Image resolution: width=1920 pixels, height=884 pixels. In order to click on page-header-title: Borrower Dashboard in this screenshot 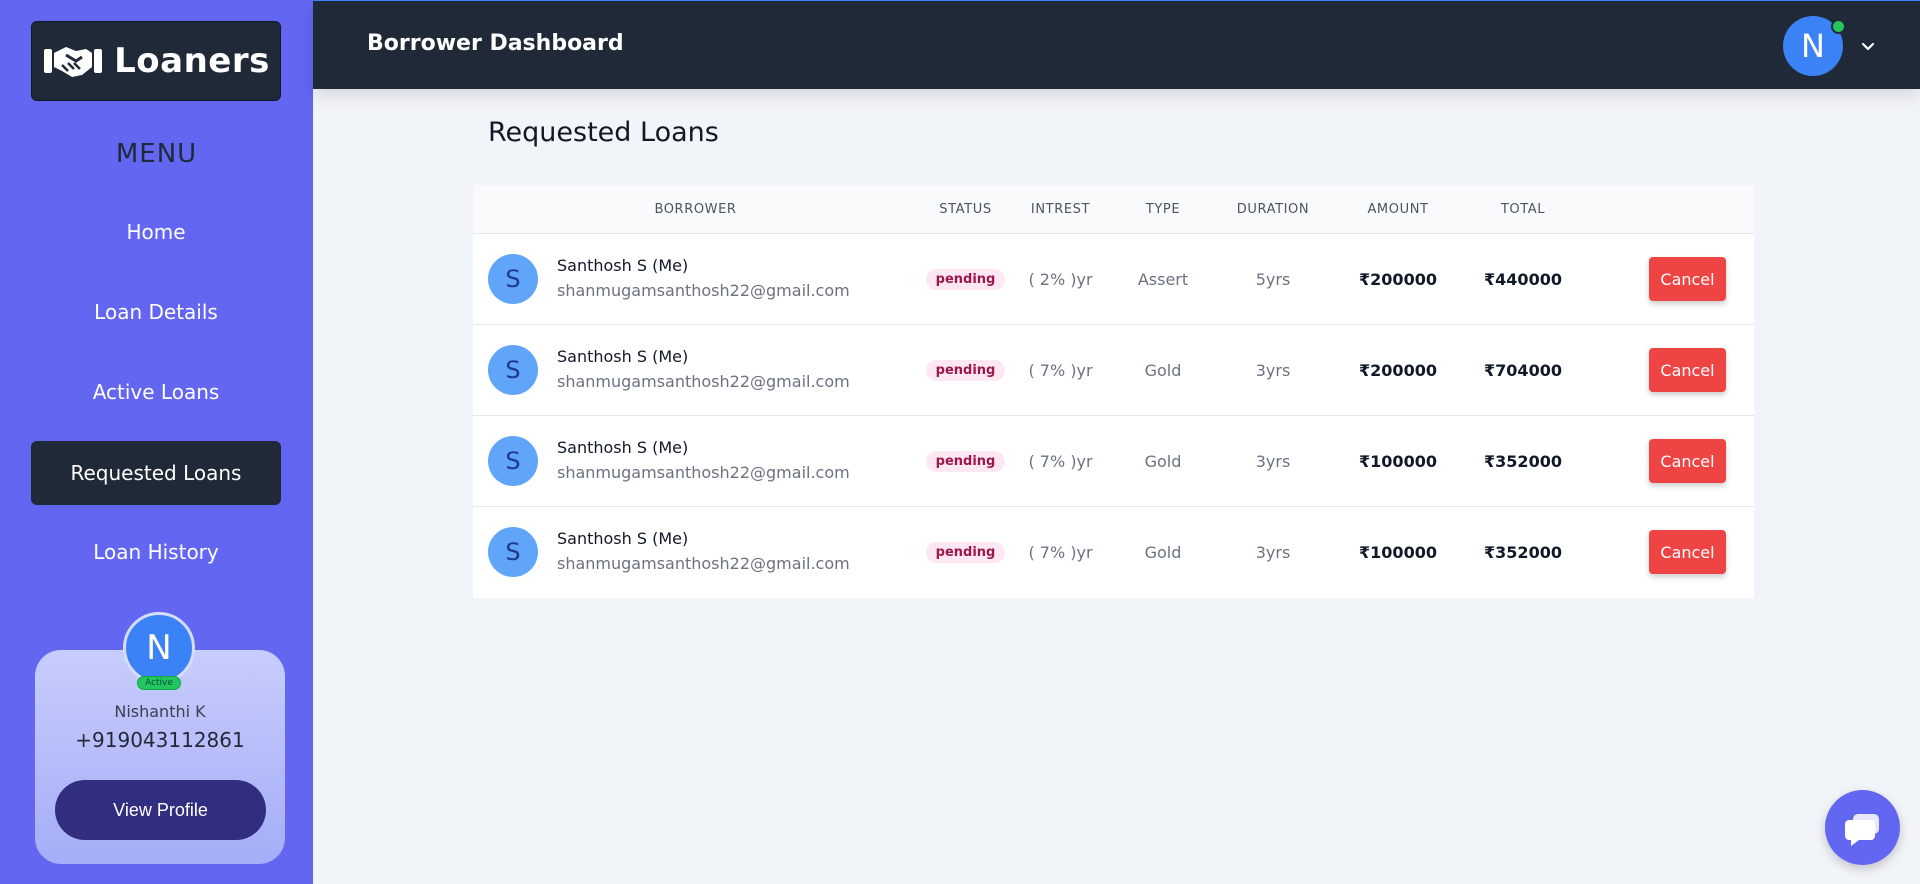, I will do `click(495, 43)`.